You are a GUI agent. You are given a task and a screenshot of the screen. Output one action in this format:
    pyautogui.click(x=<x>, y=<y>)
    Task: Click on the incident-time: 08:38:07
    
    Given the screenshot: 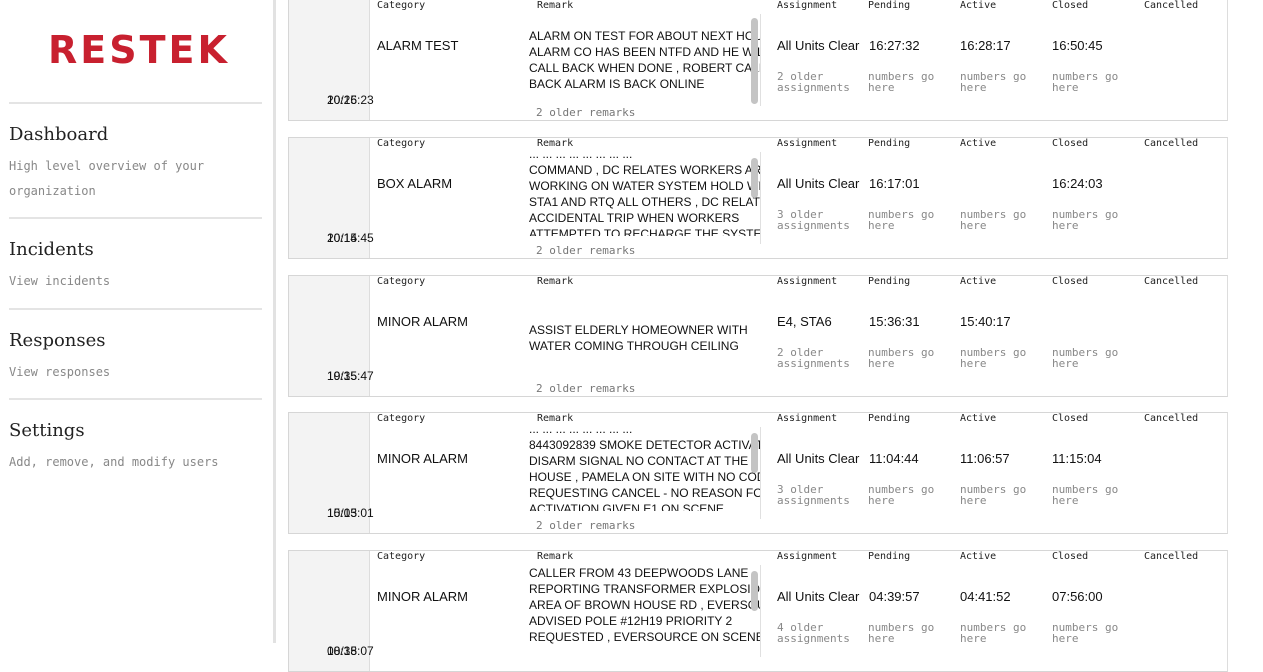 What is the action you would take?
    pyautogui.click(x=350, y=651)
    